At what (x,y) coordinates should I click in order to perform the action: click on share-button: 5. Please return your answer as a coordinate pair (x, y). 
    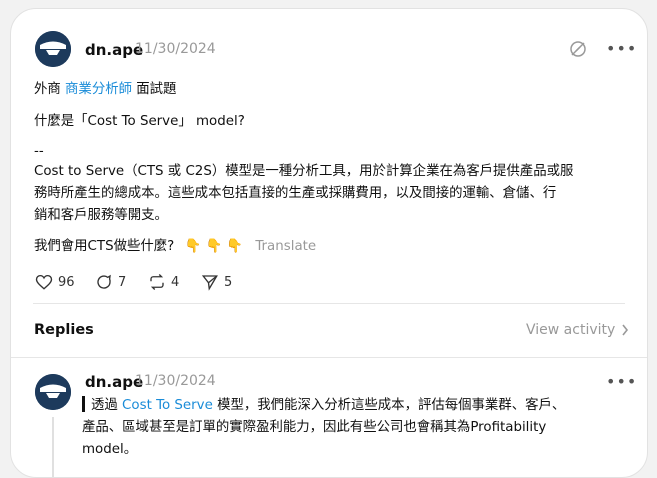
    Looking at the image, I should click on (216, 282).